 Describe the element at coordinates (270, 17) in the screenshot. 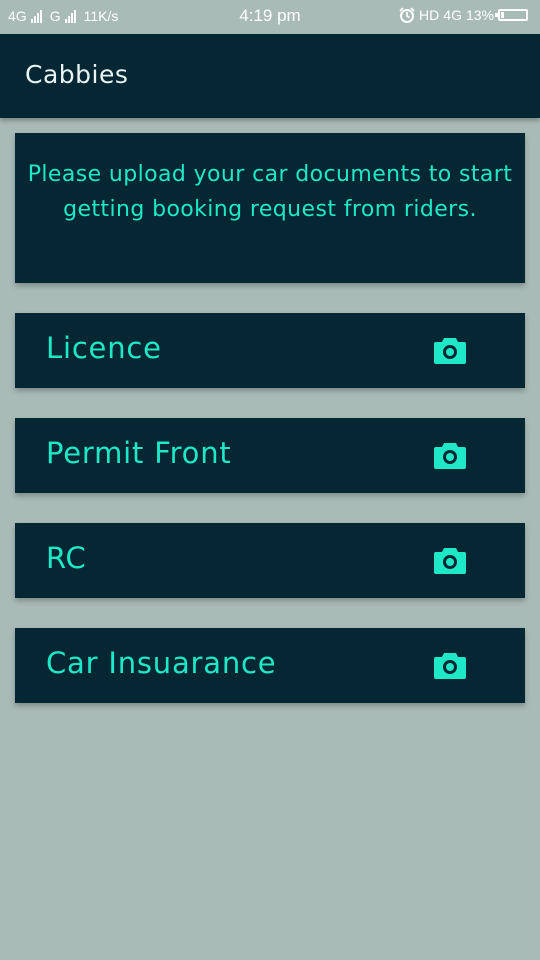

I see `status-bar: 4G G 11K/s 4:19 pm HD 4G 13%` at that location.